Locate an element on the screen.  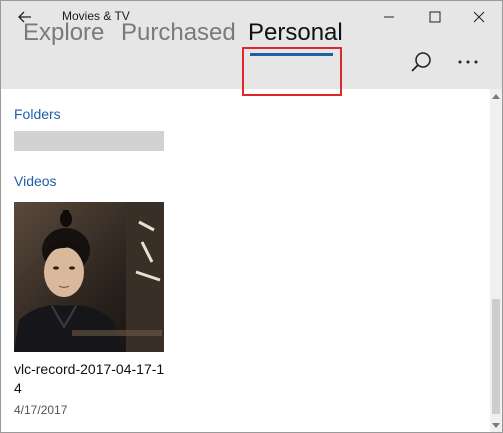
scroll-down-button is located at coordinates (496, 425).